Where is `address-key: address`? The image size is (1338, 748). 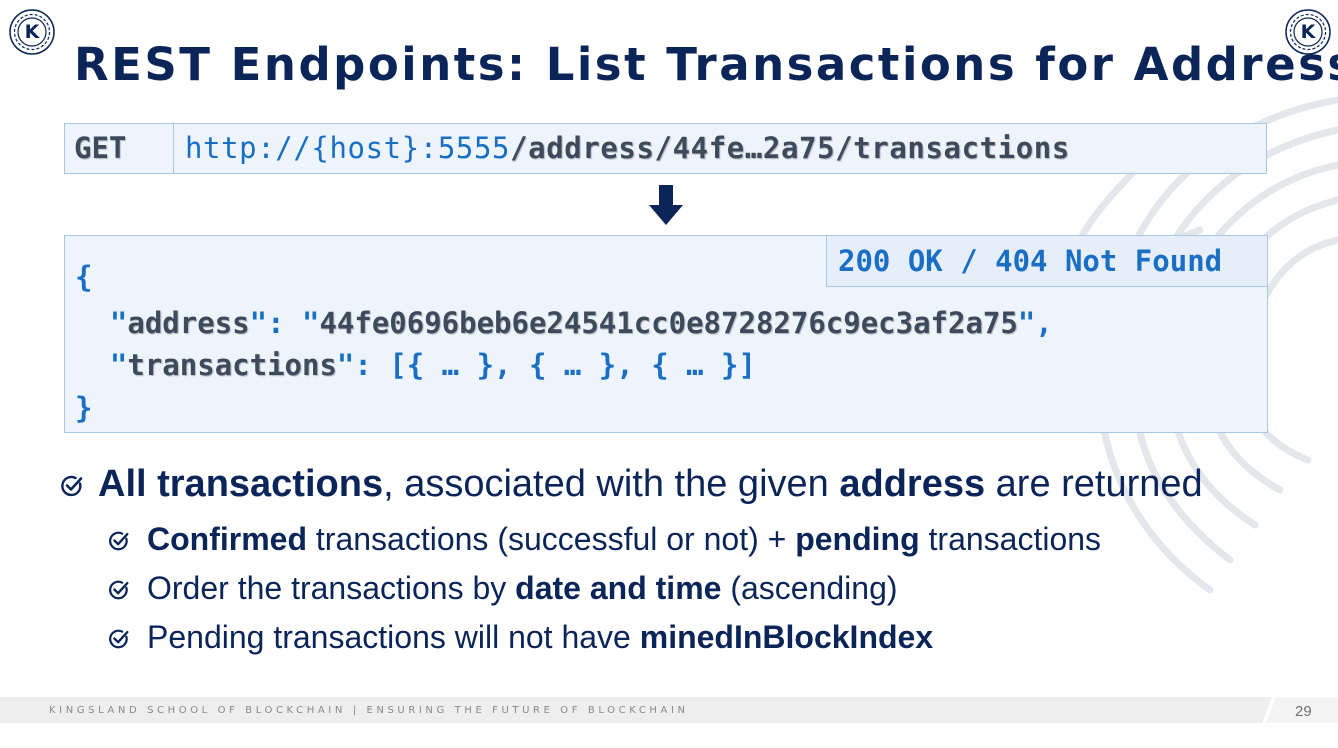 address-key: address is located at coordinates (188, 323).